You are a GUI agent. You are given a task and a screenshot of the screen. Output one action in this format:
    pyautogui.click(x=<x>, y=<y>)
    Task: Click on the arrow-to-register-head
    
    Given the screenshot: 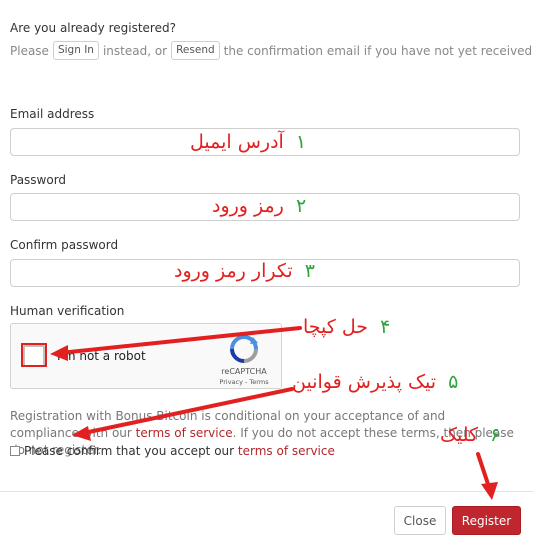 What is the action you would take?
    pyautogui.click(x=489, y=491)
    